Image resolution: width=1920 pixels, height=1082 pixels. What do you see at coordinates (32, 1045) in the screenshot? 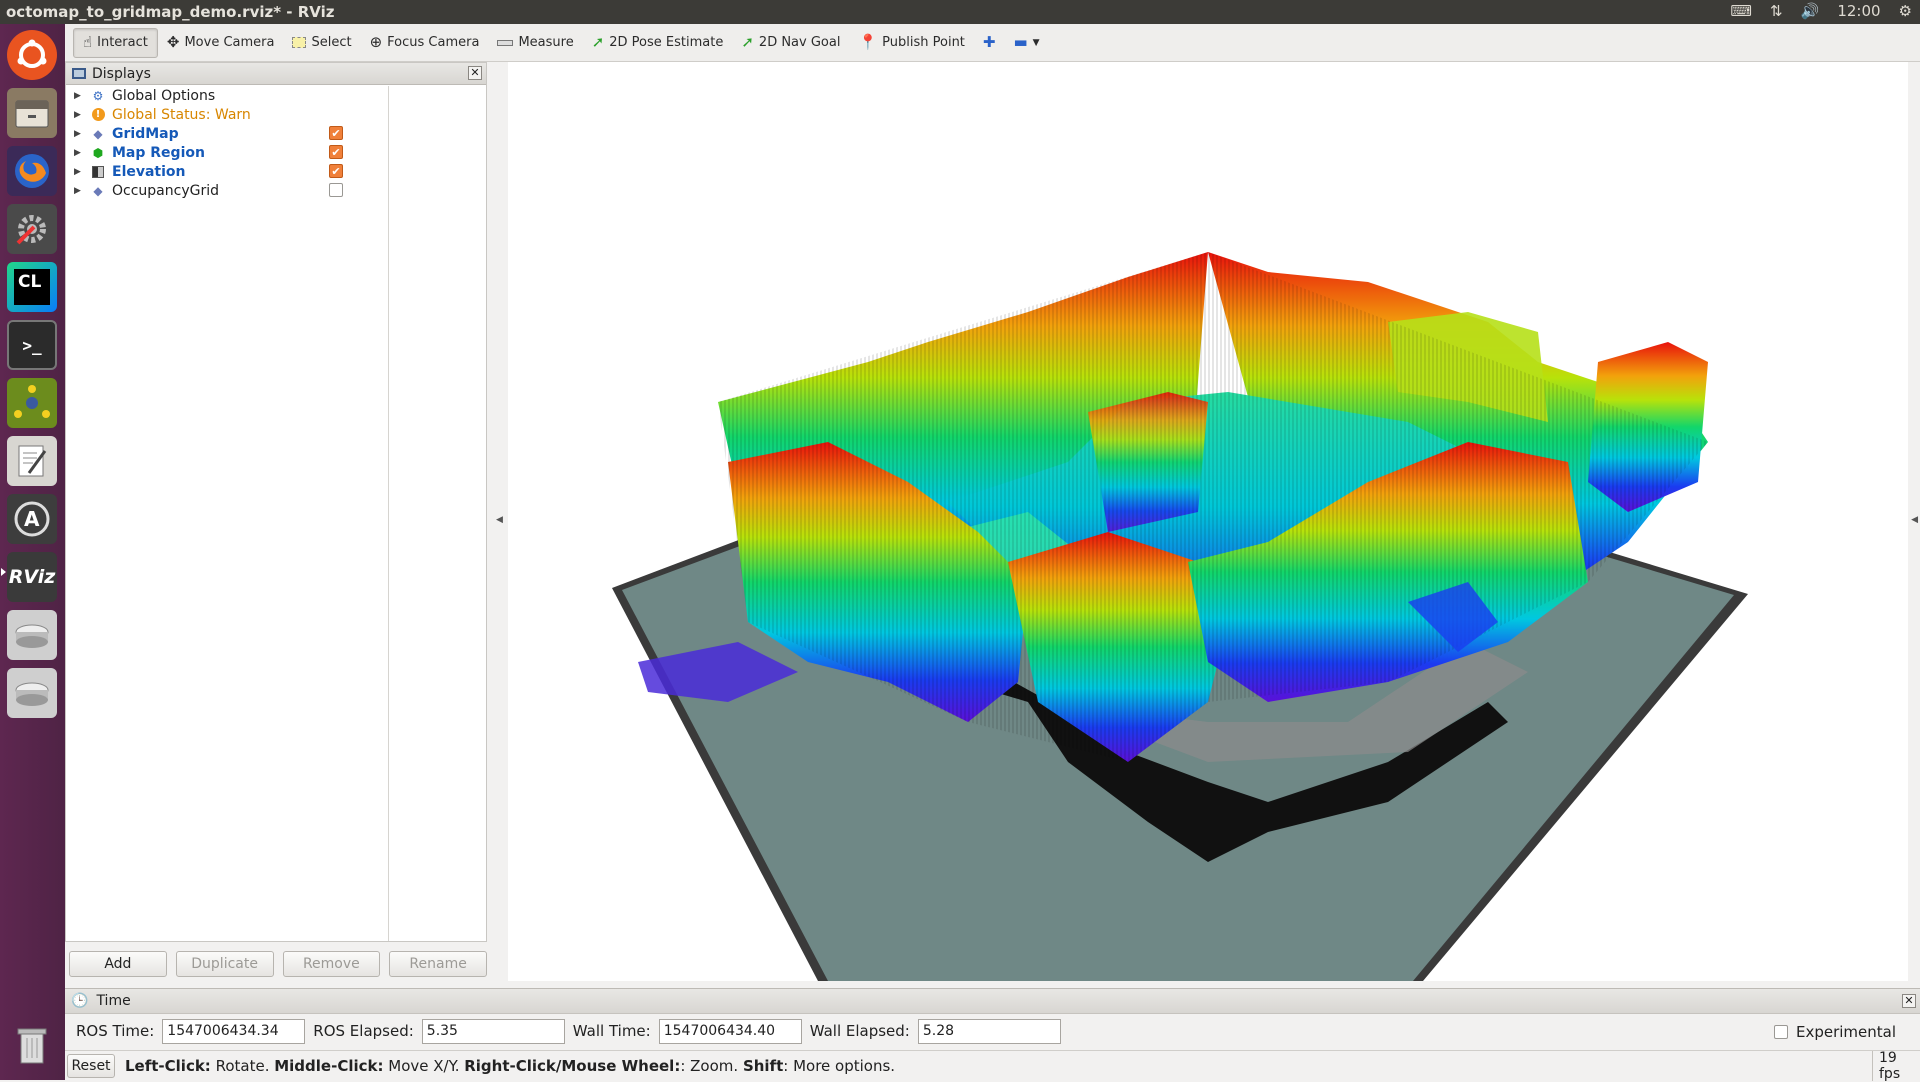
I see `trash-icon` at bounding box center [32, 1045].